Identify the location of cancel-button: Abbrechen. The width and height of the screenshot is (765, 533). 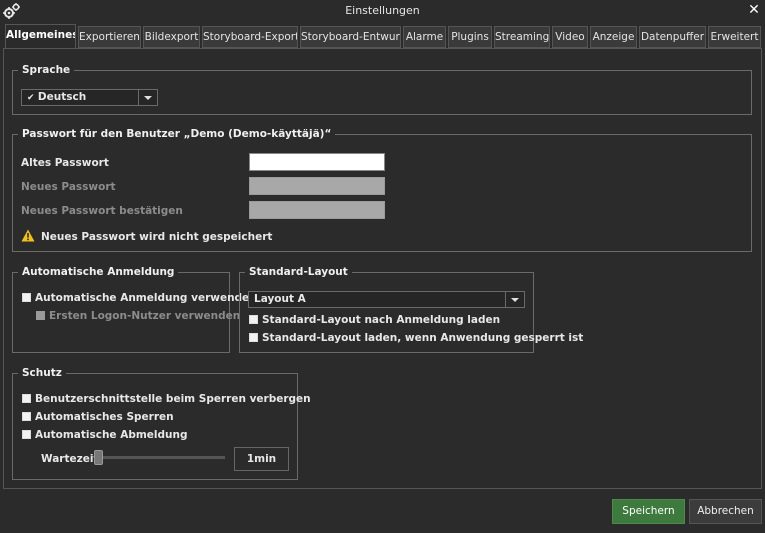
(725, 511).